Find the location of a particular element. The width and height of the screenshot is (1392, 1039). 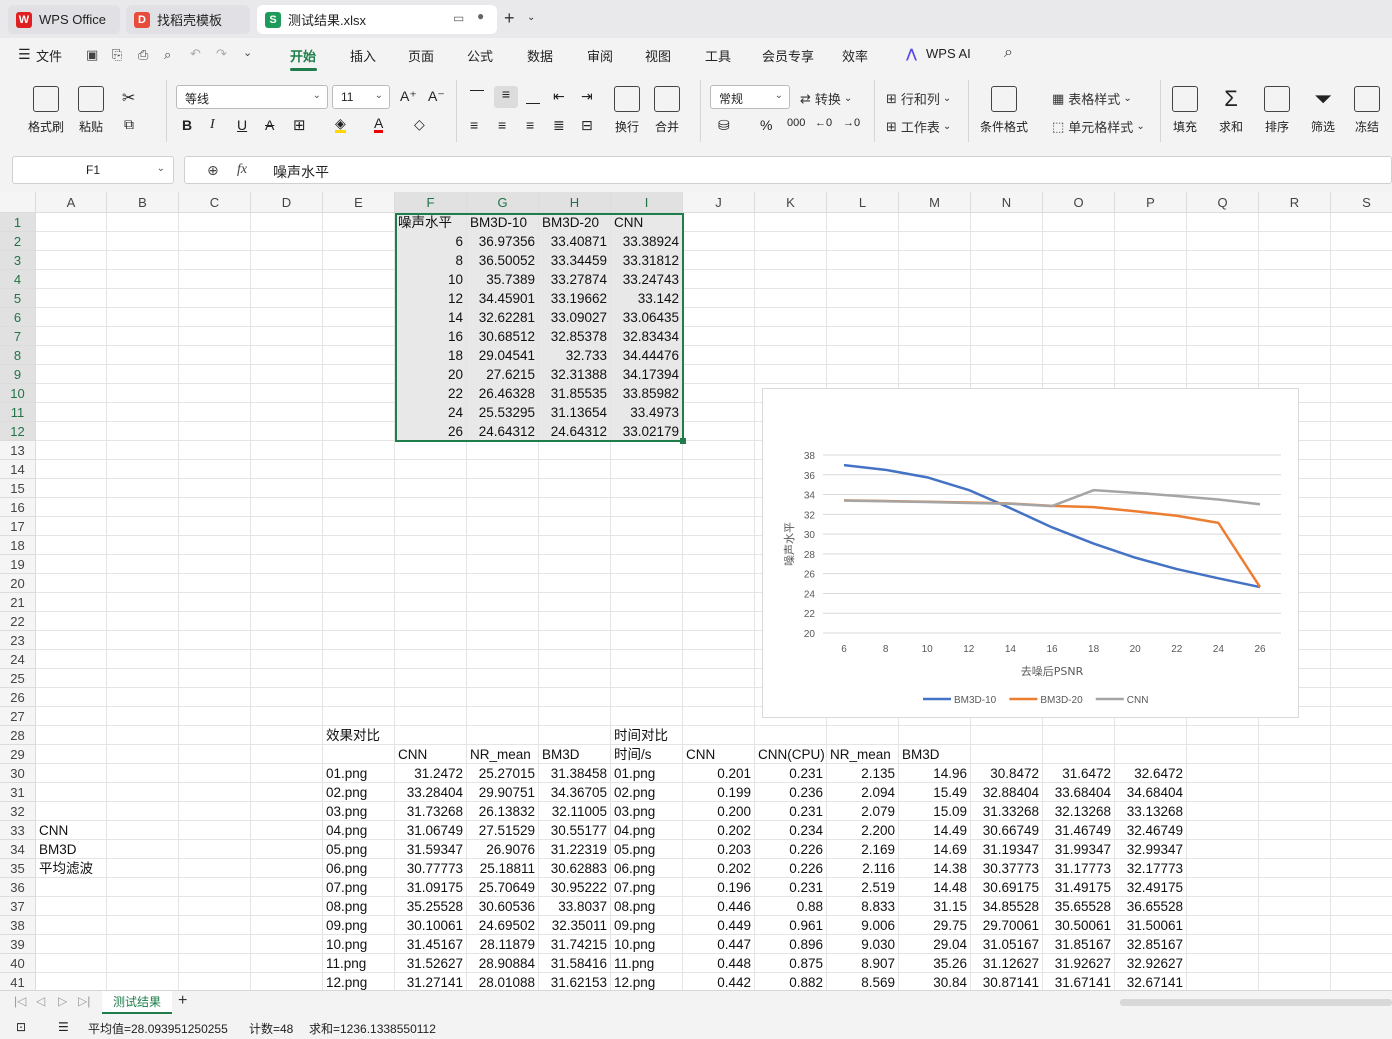

cell: 0.231 is located at coordinates (790, 773).